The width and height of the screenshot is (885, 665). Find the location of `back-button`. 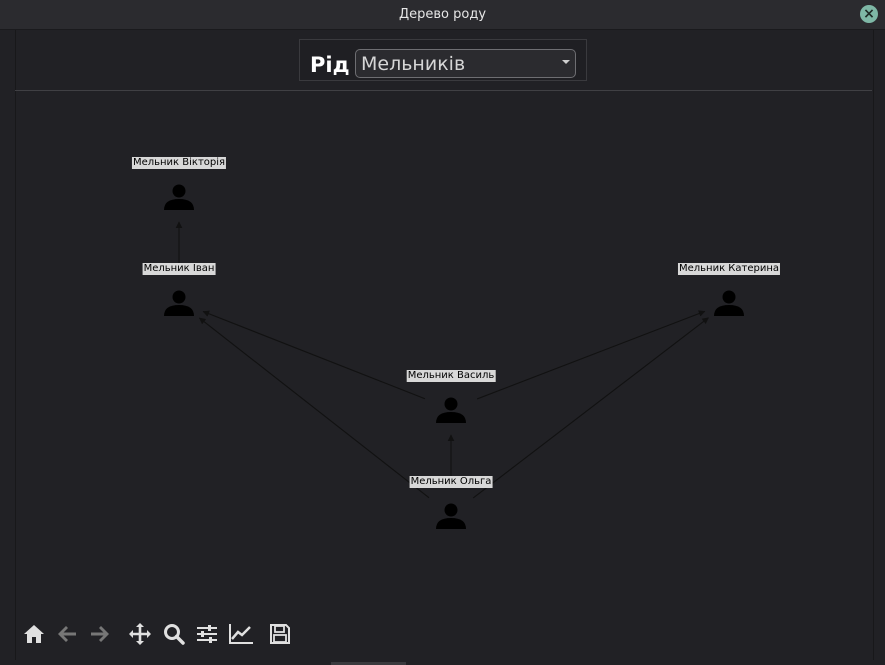

back-button is located at coordinates (67, 634).